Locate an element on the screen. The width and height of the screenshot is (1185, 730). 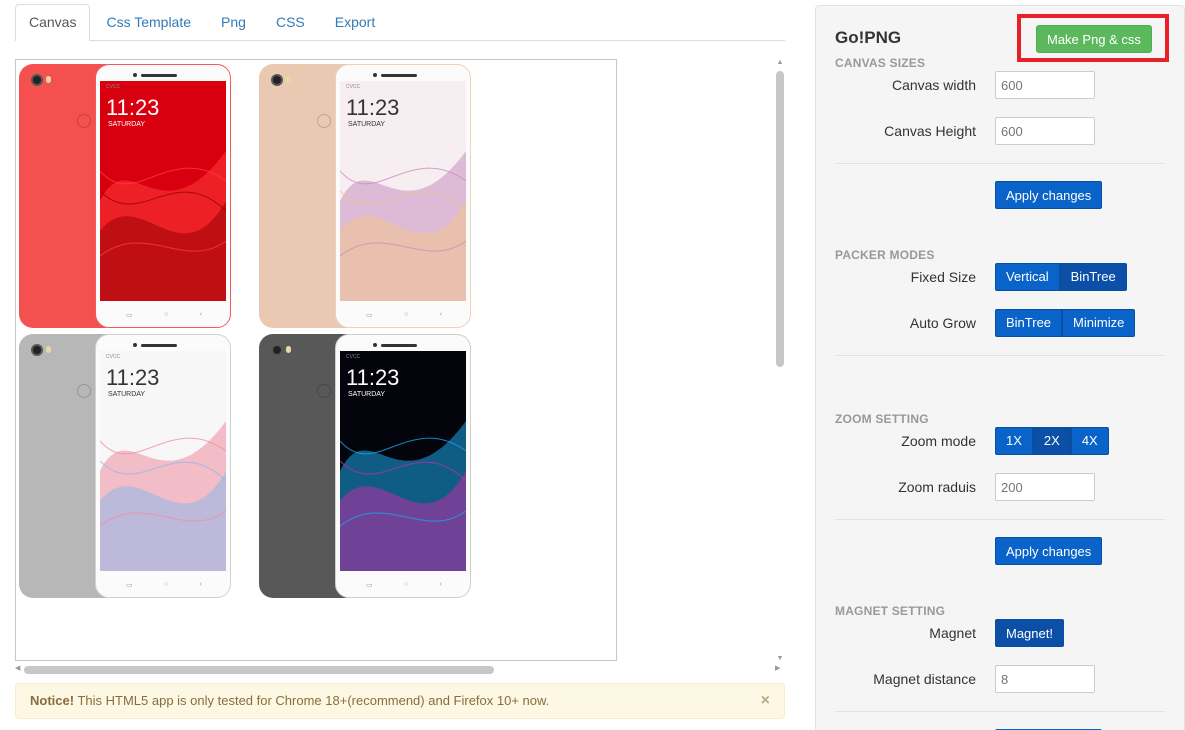
tab-export: Export is located at coordinates (355, 22).